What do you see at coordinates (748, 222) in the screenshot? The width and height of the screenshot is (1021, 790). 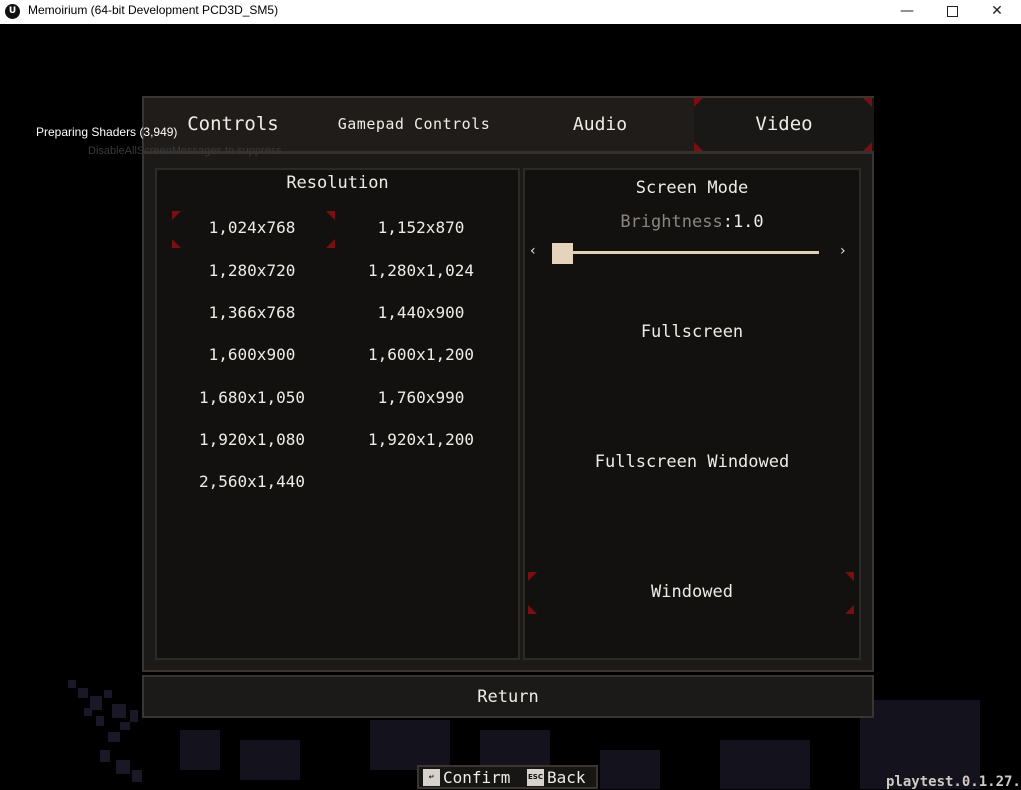 I see `brightness-value: 1.0` at bounding box center [748, 222].